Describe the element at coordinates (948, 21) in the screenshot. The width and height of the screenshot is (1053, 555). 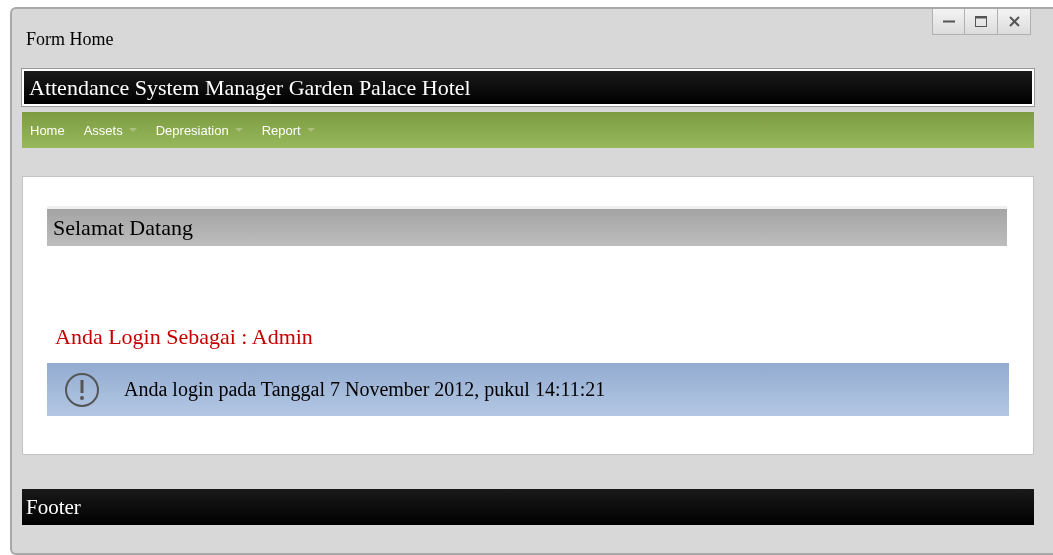
I see `minimize-icon` at that location.